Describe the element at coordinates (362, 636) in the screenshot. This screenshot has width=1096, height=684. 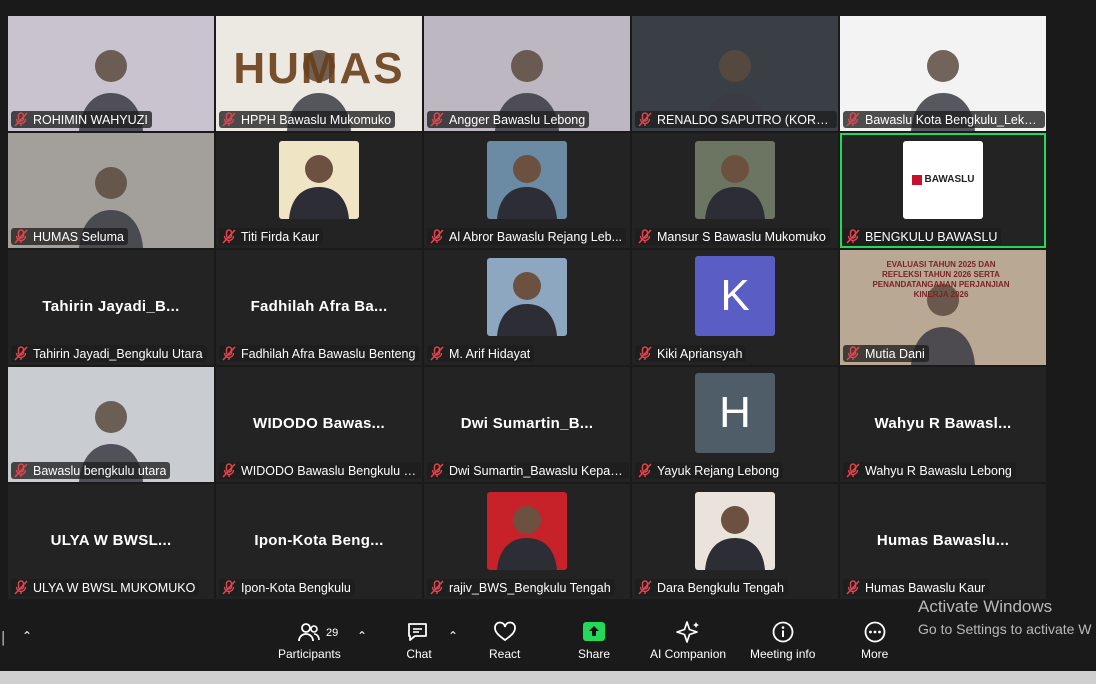
I see `participants-chevron-icon: ⌃` at that location.